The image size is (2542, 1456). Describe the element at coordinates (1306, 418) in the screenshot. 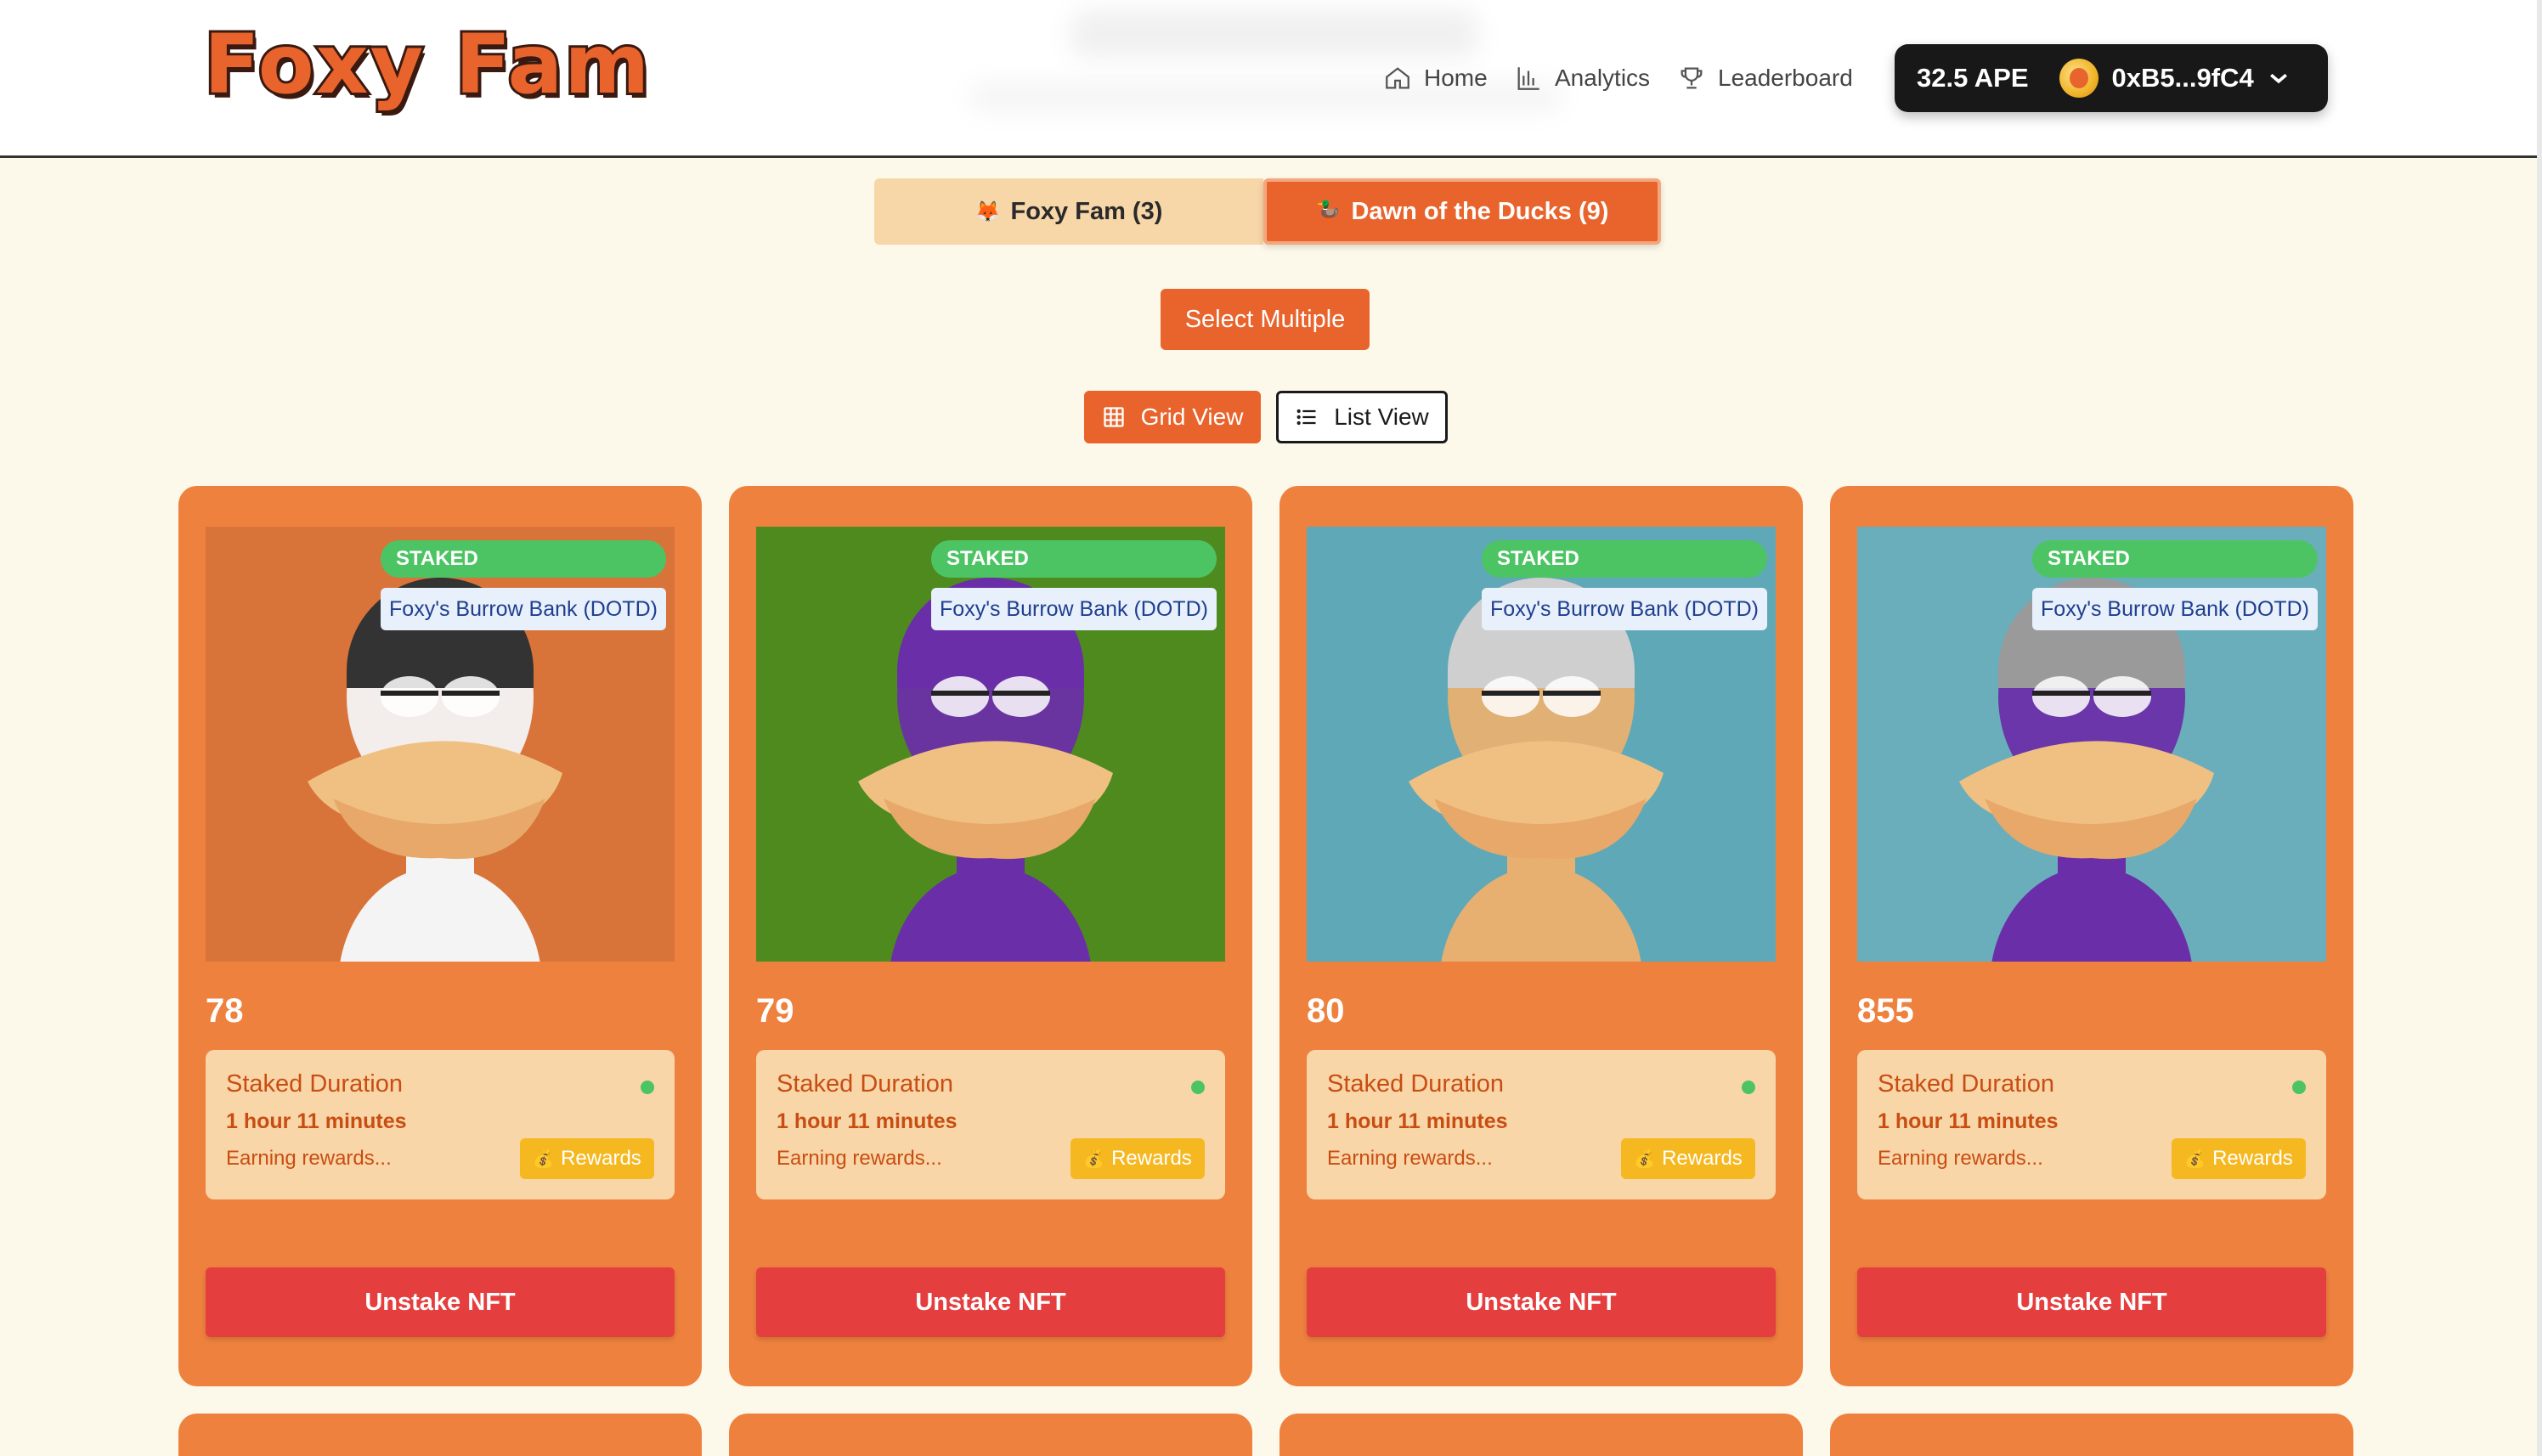

I see `list-icon` at that location.